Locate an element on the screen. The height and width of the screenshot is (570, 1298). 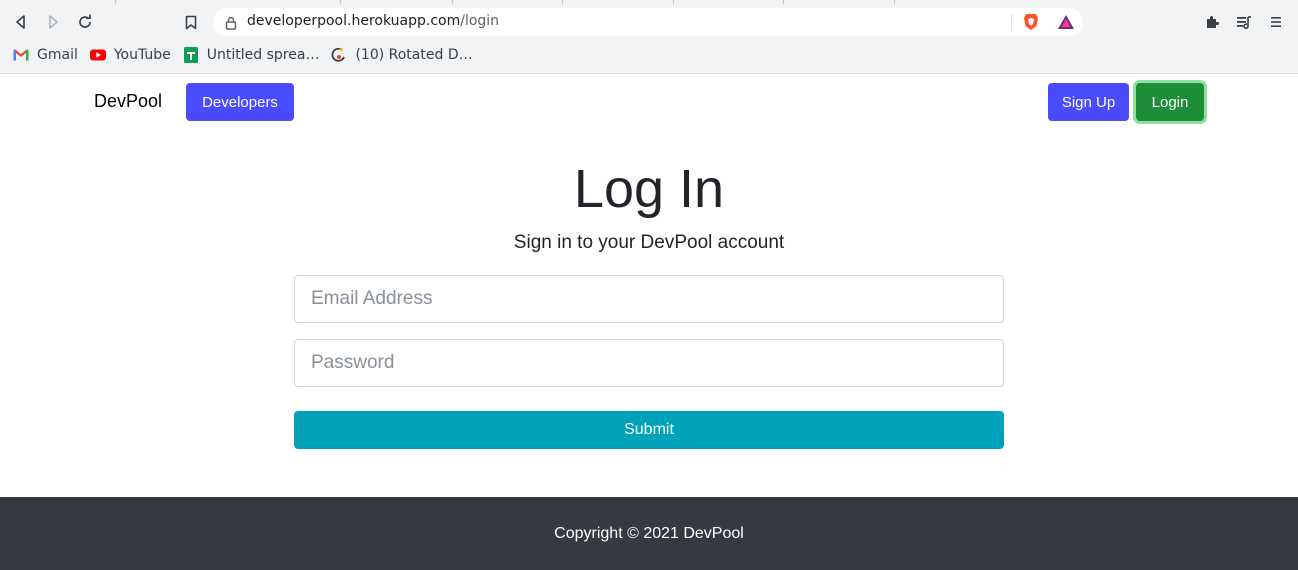
copyright-text: Copyright © 2021 DevPool is located at coordinates (649, 533).